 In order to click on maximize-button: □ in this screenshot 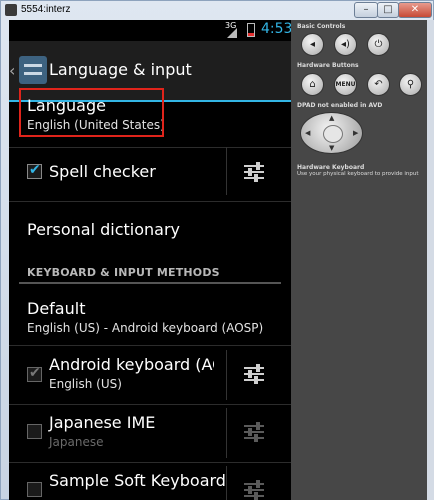, I will do `click(388, 10)`.